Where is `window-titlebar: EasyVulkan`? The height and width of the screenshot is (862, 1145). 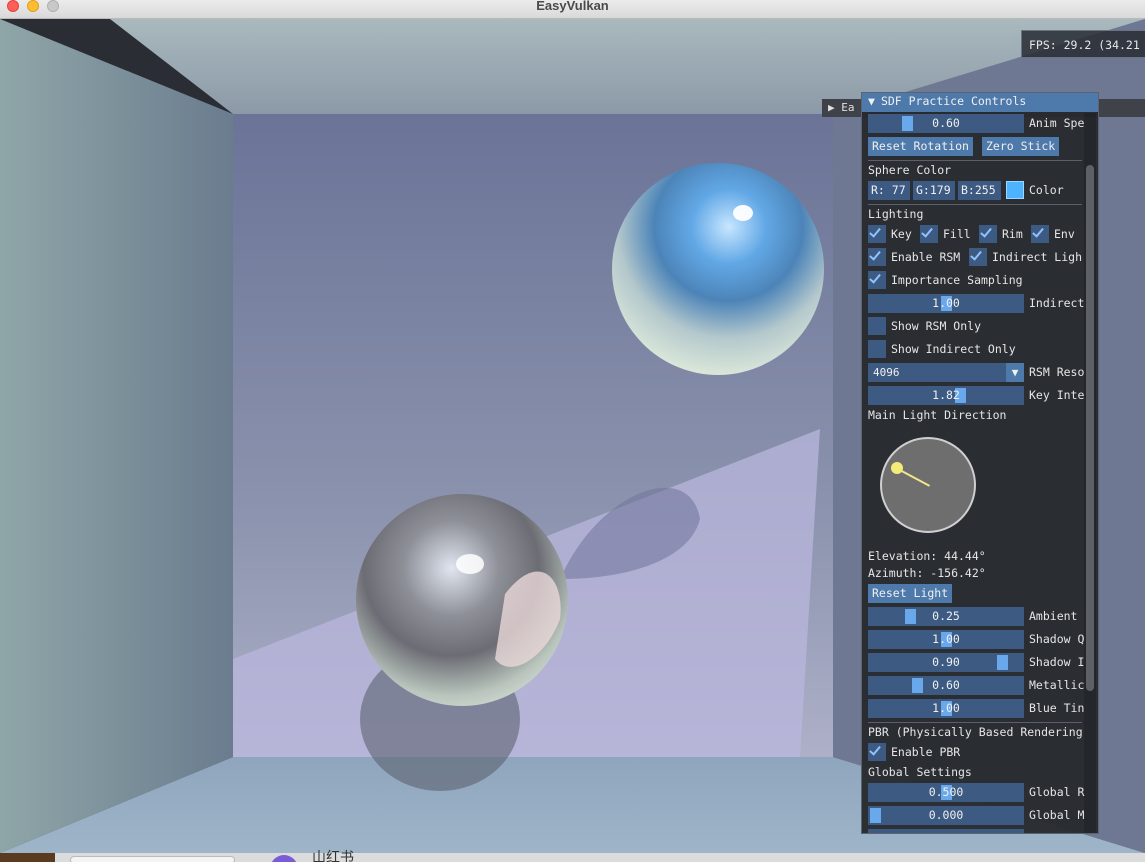 window-titlebar: EasyVulkan is located at coordinates (572, 9).